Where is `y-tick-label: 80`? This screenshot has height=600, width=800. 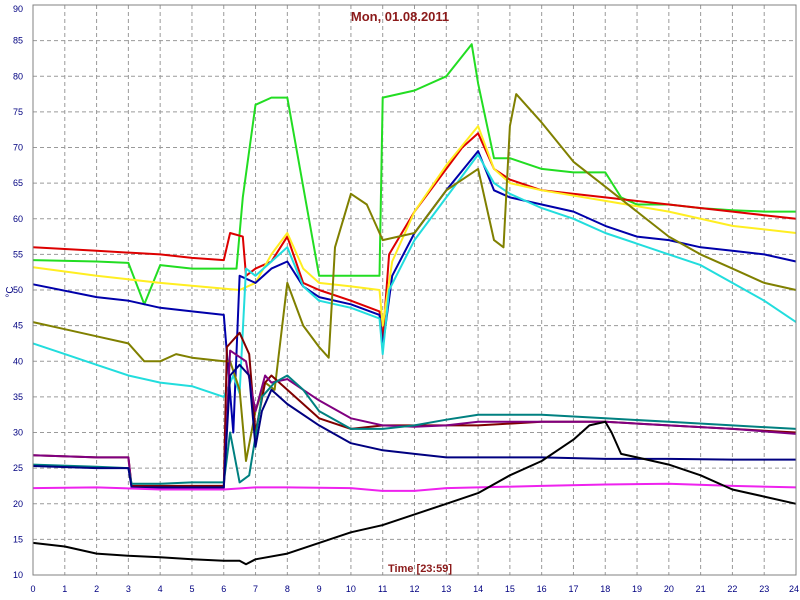 y-tick-label: 80 is located at coordinates (18, 76).